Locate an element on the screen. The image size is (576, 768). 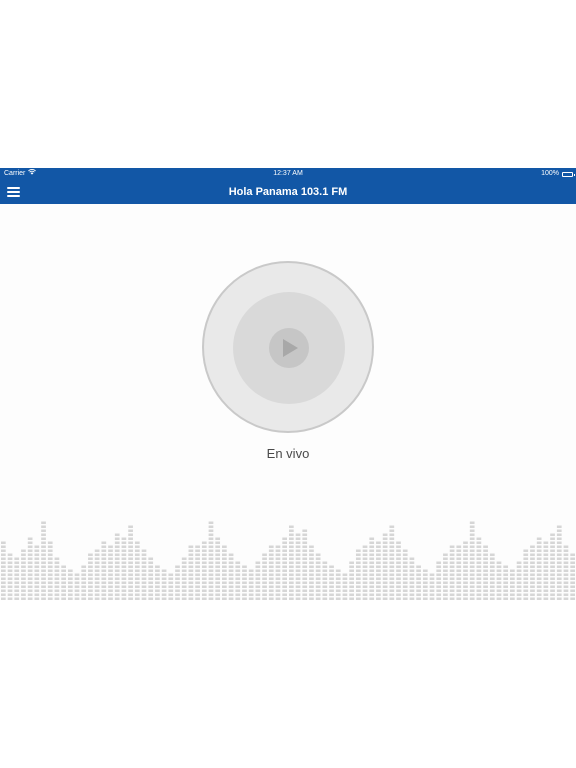
play-button is located at coordinates (289, 348).